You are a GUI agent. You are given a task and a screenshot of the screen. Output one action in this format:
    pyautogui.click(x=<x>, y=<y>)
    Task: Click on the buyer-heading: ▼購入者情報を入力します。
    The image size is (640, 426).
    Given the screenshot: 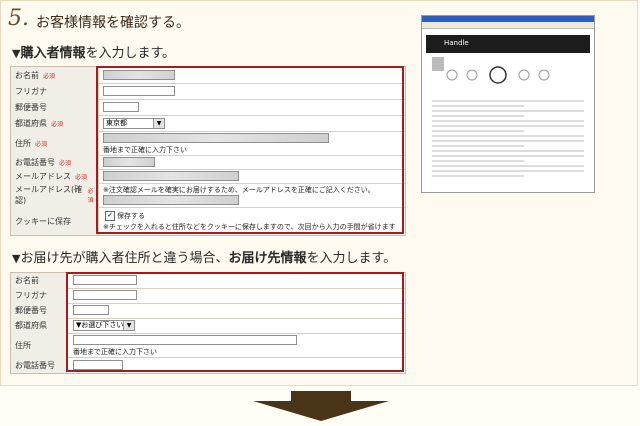 What is the action you would take?
    pyautogui.click(x=93, y=51)
    